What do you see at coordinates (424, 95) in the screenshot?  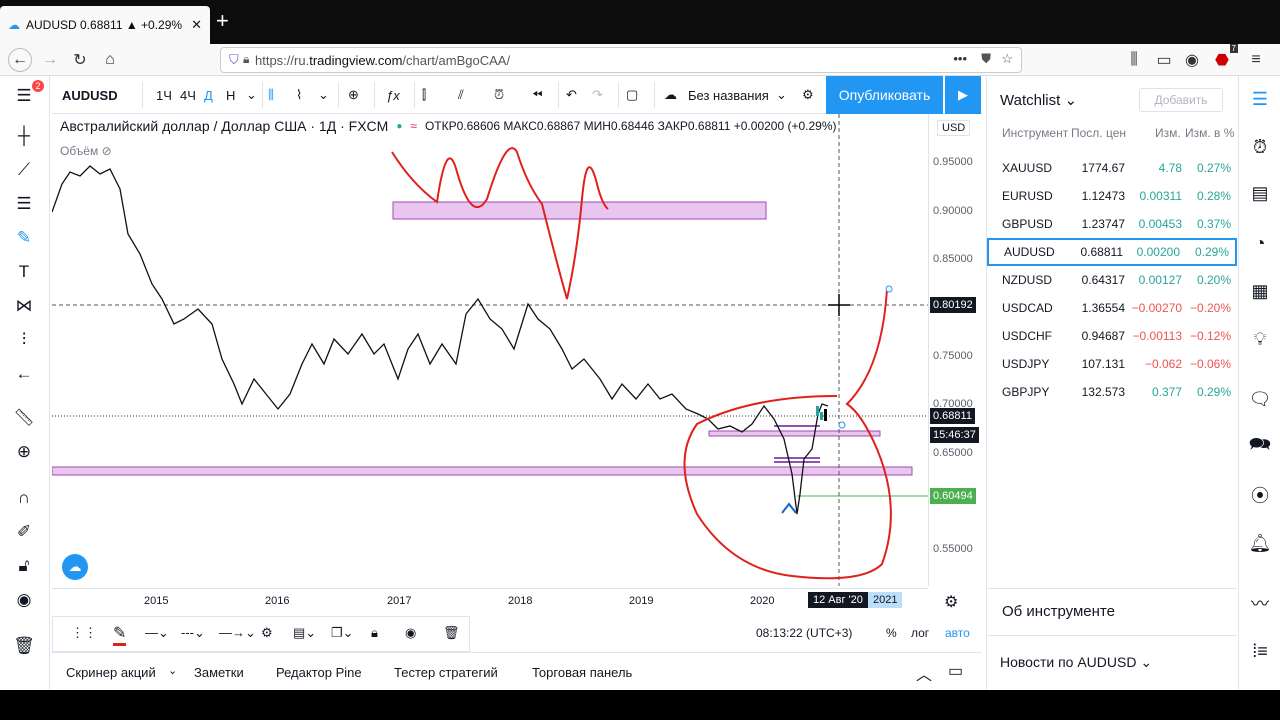 I see `financials-icon: ⫿` at bounding box center [424, 95].